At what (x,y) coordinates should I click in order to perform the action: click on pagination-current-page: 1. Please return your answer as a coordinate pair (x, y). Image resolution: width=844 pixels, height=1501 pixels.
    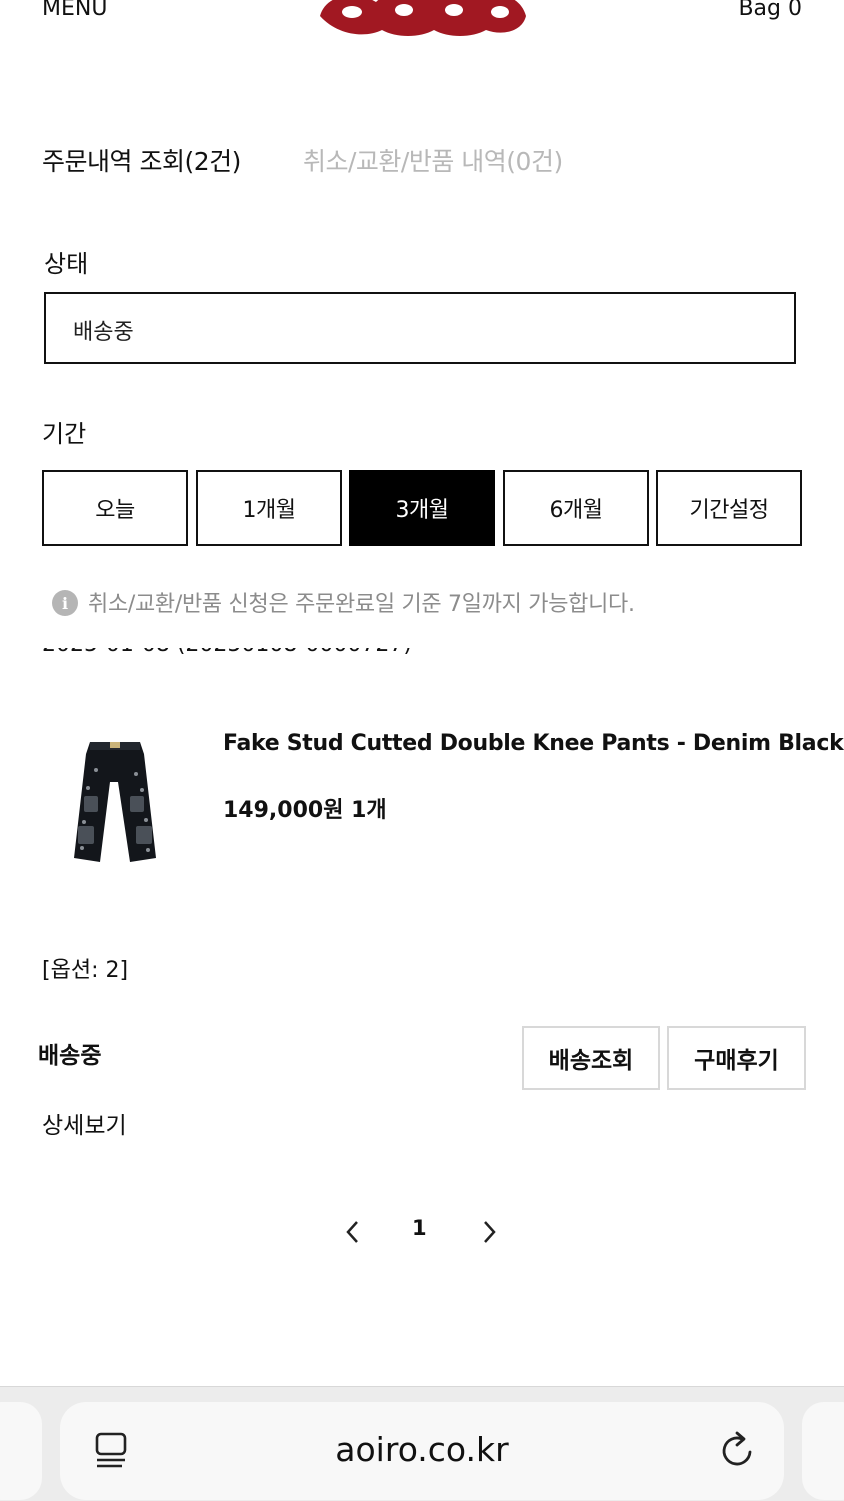
    Looking at the image, I should click on (419, 1228).